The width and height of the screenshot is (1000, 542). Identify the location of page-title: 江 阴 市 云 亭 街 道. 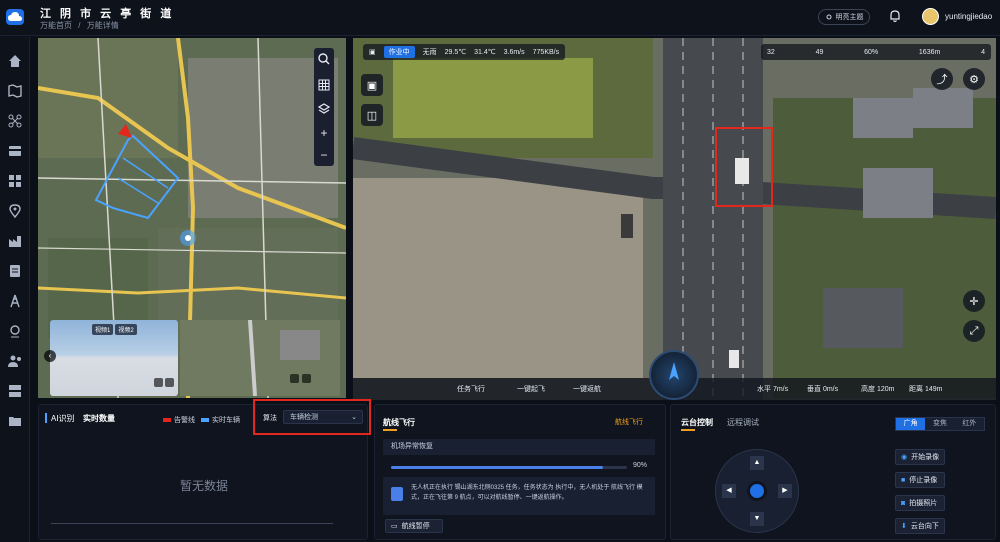
(107, 14).